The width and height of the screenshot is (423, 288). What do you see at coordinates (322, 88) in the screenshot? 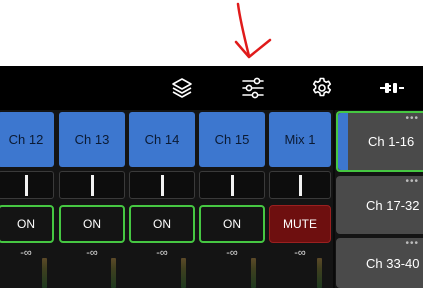
I see `gear-icon` at bounding box center [322, 88].